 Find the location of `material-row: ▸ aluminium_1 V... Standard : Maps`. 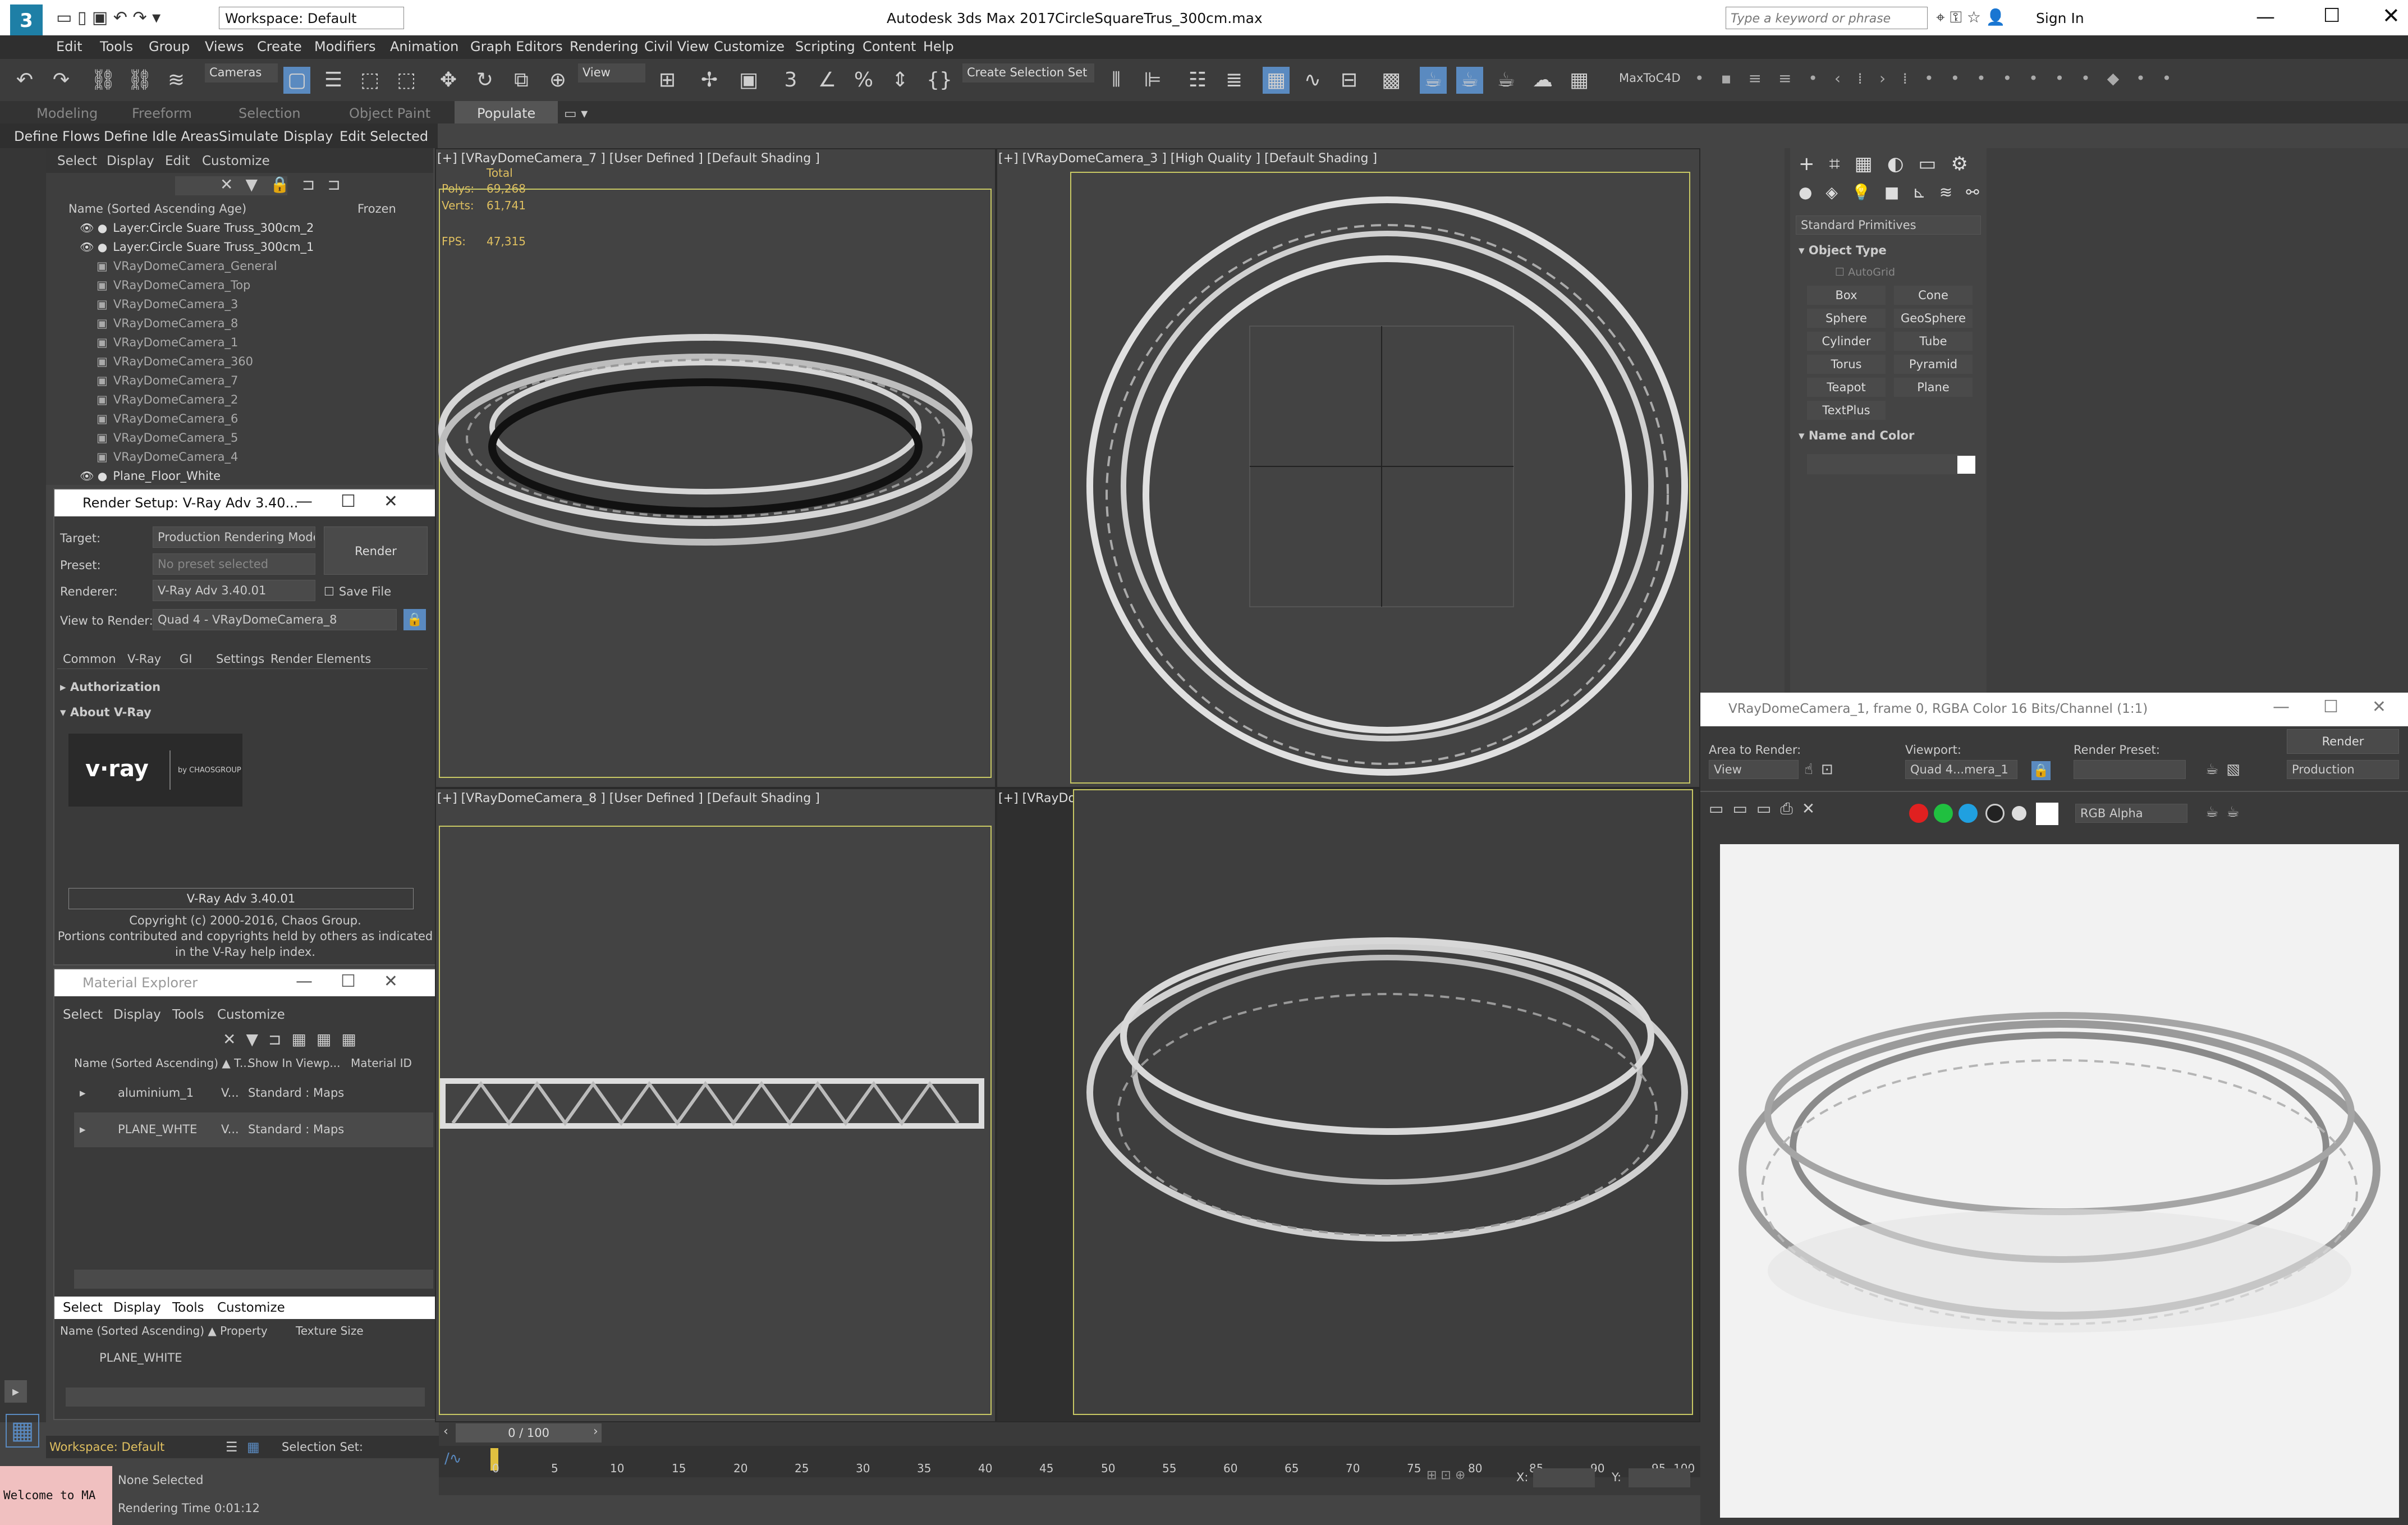

material-row: ▸ aluminium_1 V... Standard : Maps is located at coordinates (254, 1093).